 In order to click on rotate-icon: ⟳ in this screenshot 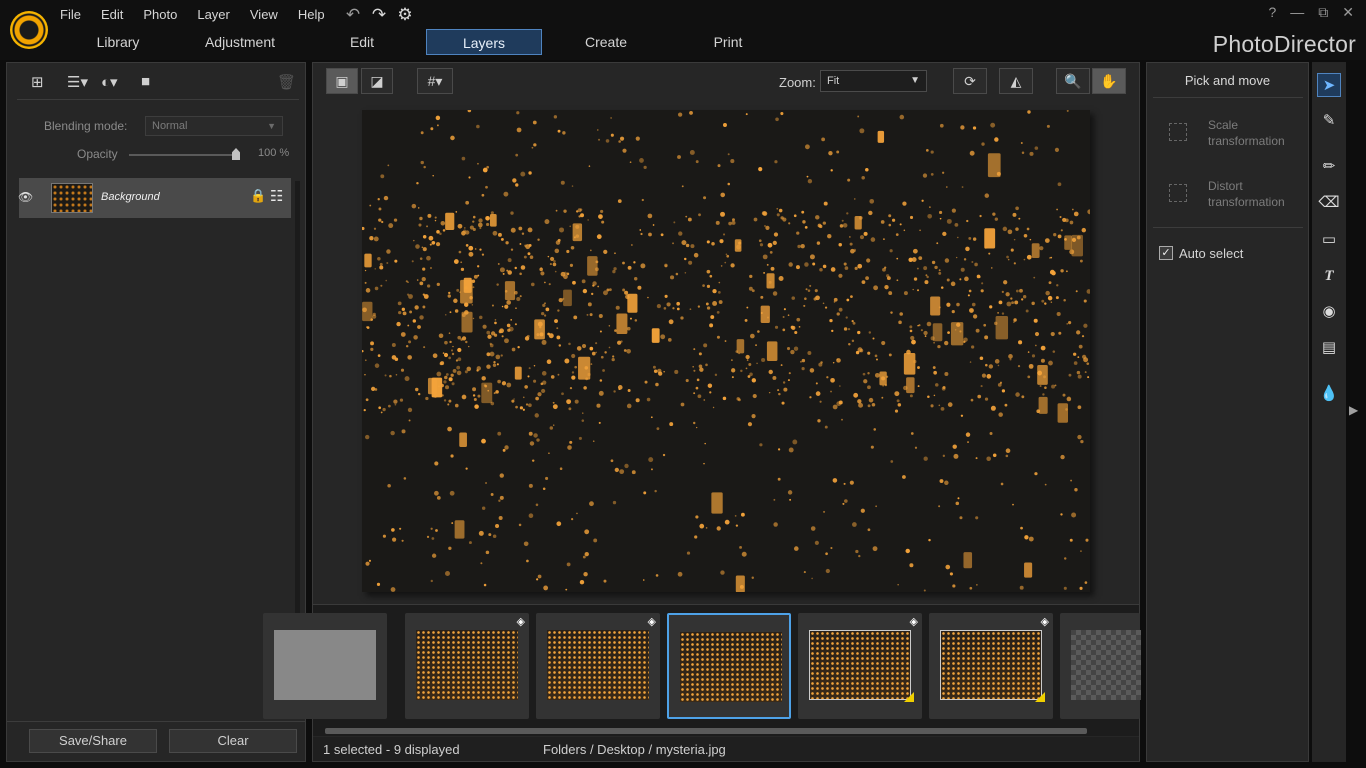, I will do `click(970, 81)`.